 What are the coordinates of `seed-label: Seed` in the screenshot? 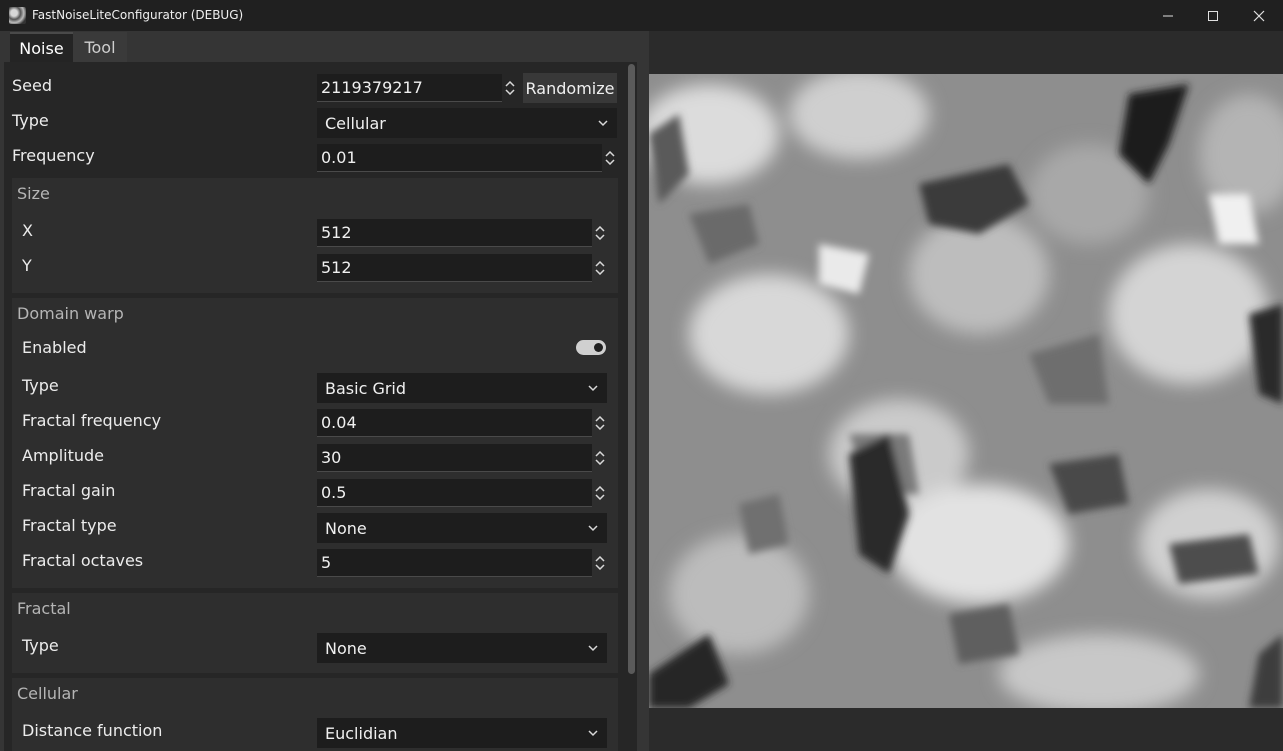 It's located at (32, 85).